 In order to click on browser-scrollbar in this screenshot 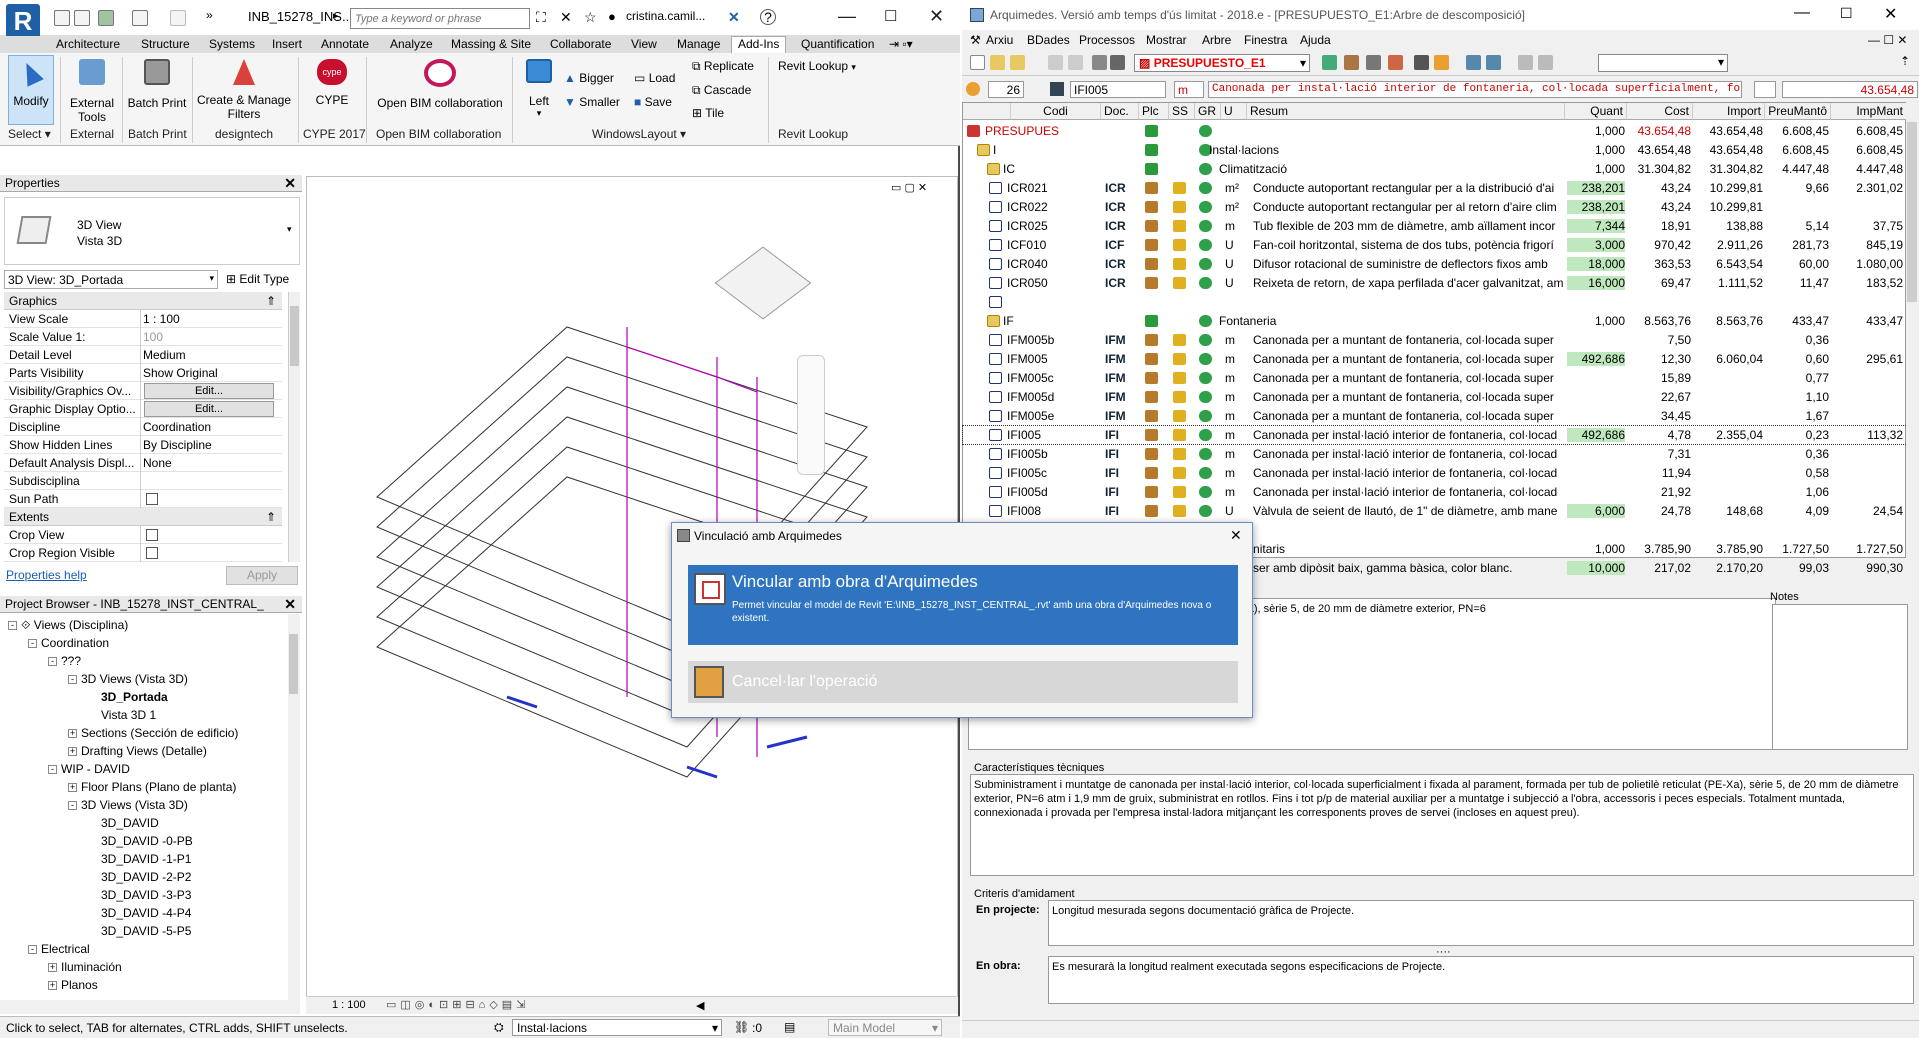, I will do `click(294, 807)`.